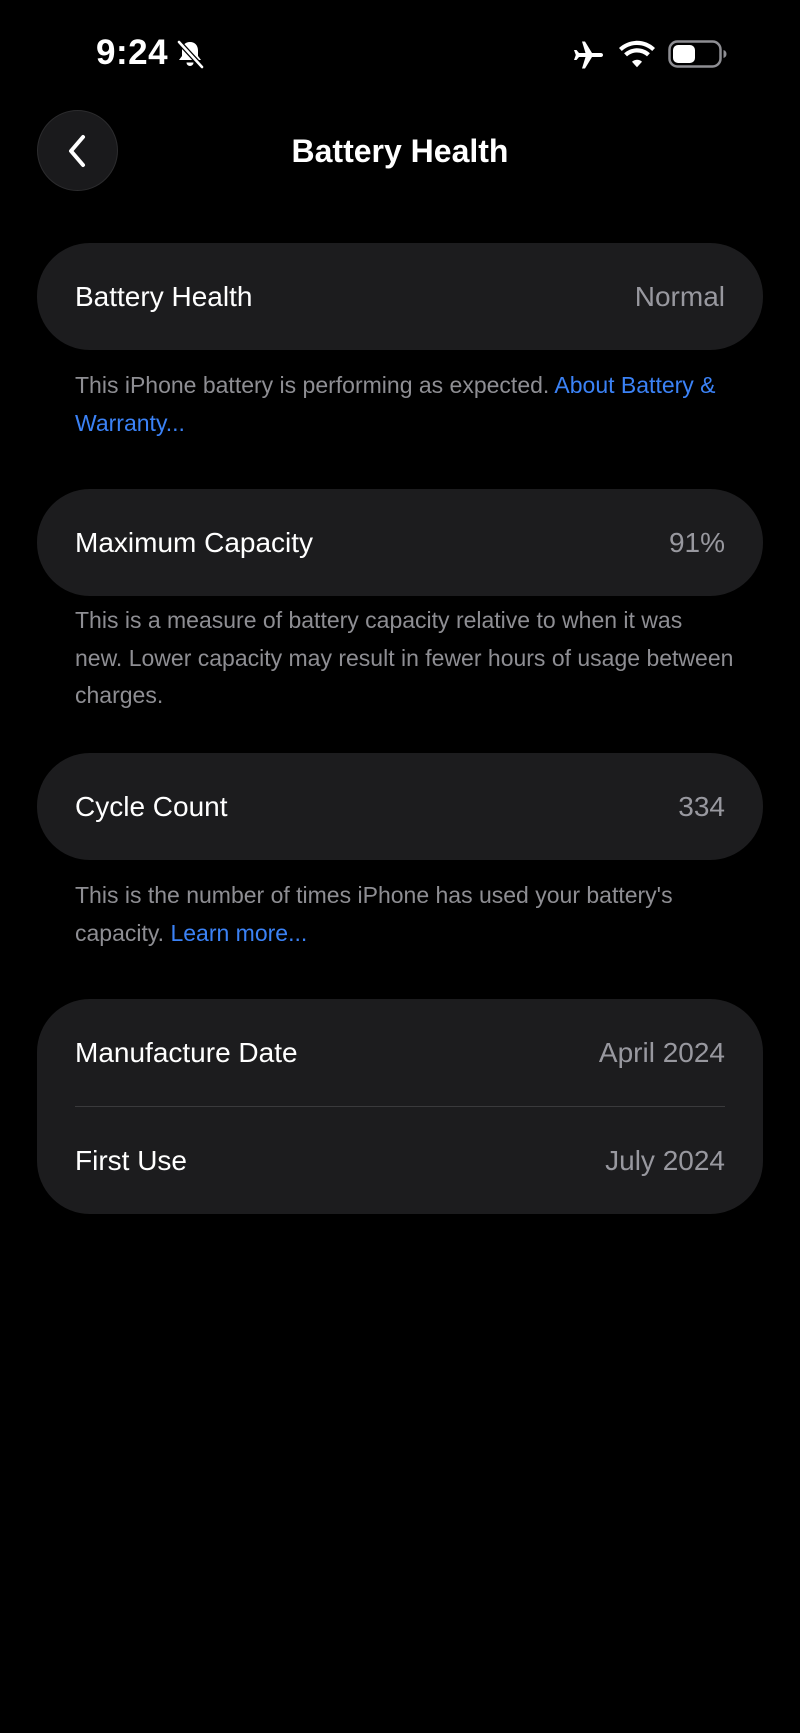 This screenshot has height=1733, width=800. I want to click on cycle-count-row: Cycle Count 334, so click(400, 806).